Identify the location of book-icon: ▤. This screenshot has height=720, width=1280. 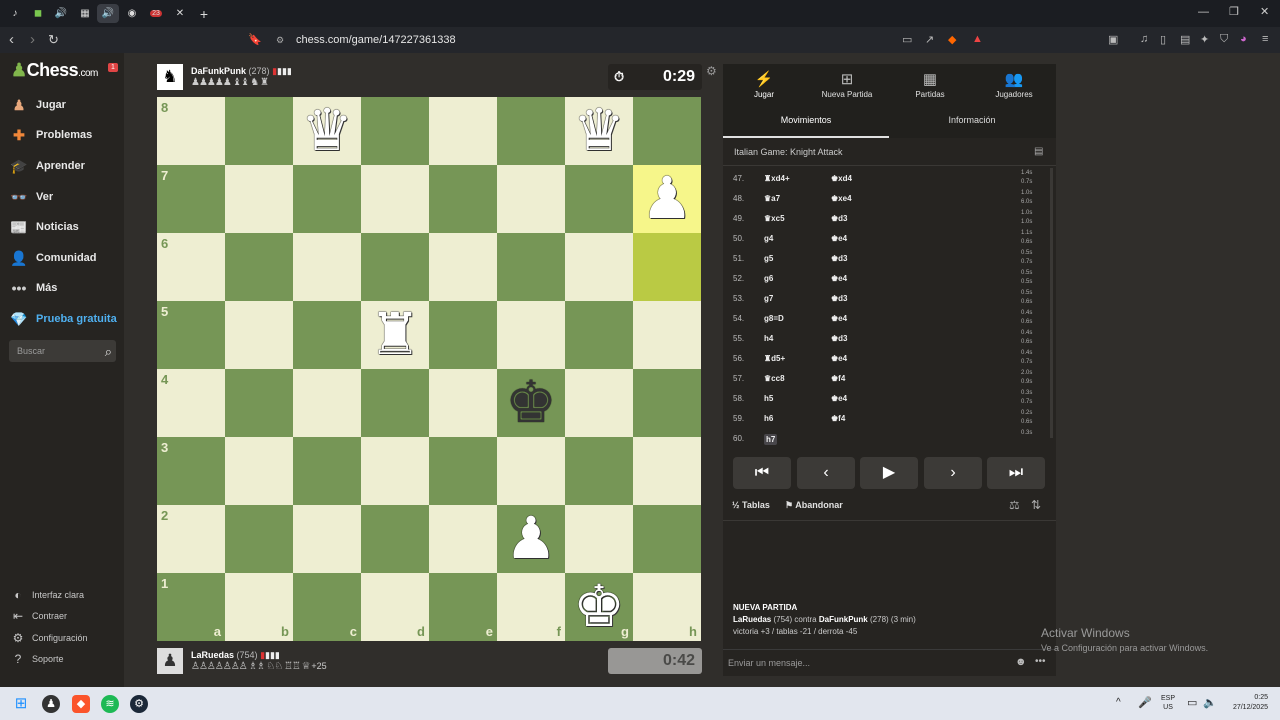
(1038, 151).